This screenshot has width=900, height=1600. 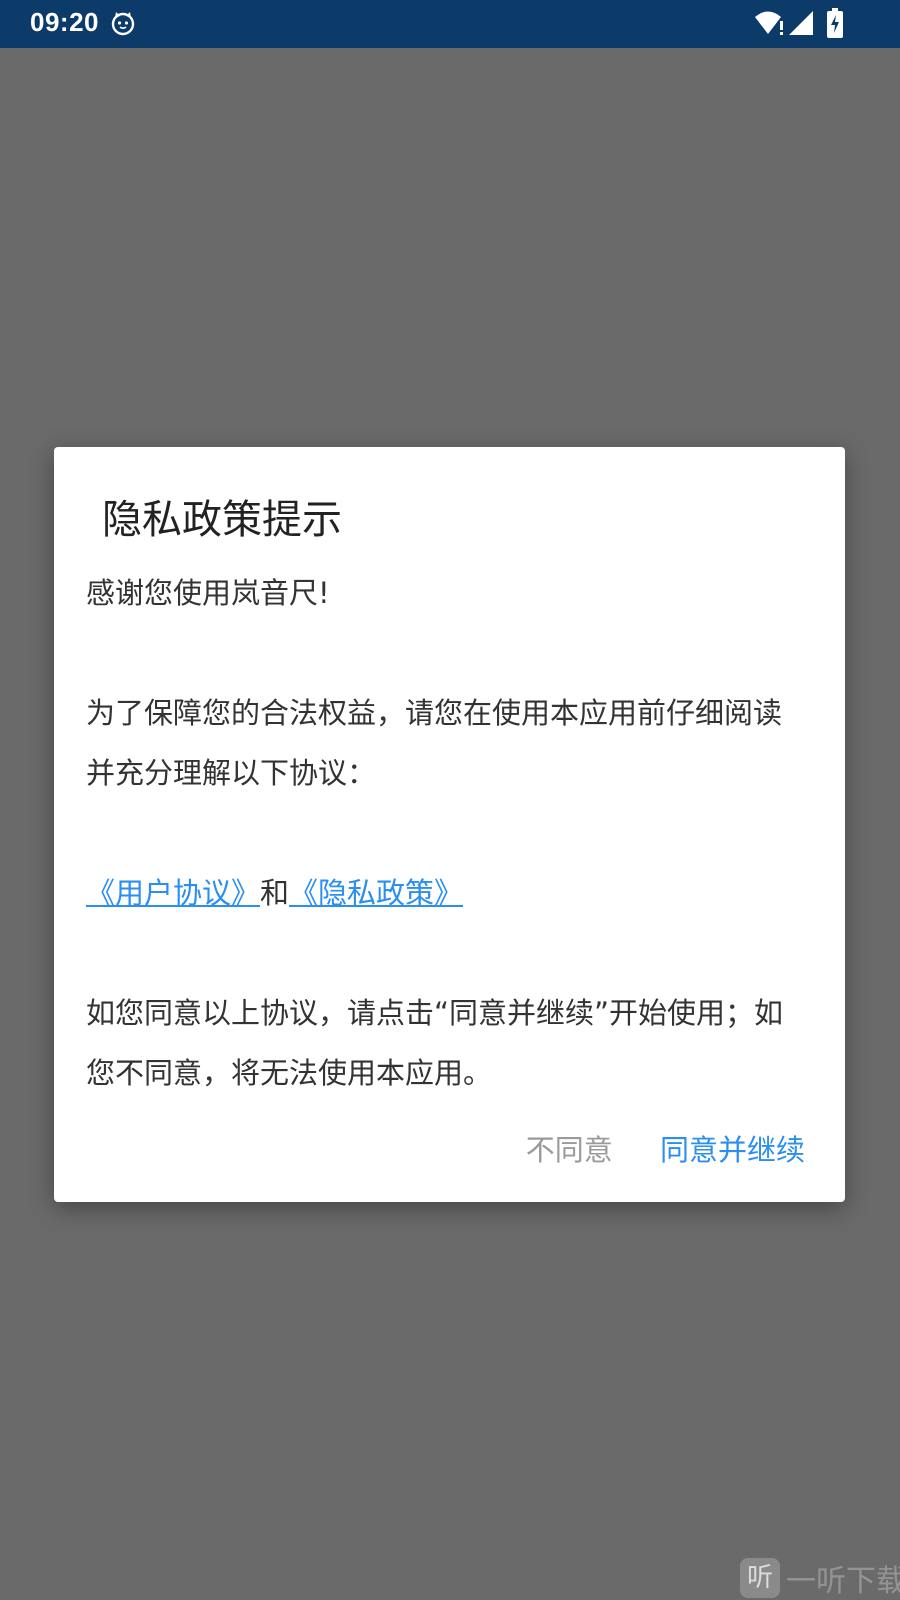 I want to click on closing-text: 如您同意以上协议，请点击“同意并继续”开始使用；如您不同意，将无法使用本应用。, so click(x=435, y=1043).